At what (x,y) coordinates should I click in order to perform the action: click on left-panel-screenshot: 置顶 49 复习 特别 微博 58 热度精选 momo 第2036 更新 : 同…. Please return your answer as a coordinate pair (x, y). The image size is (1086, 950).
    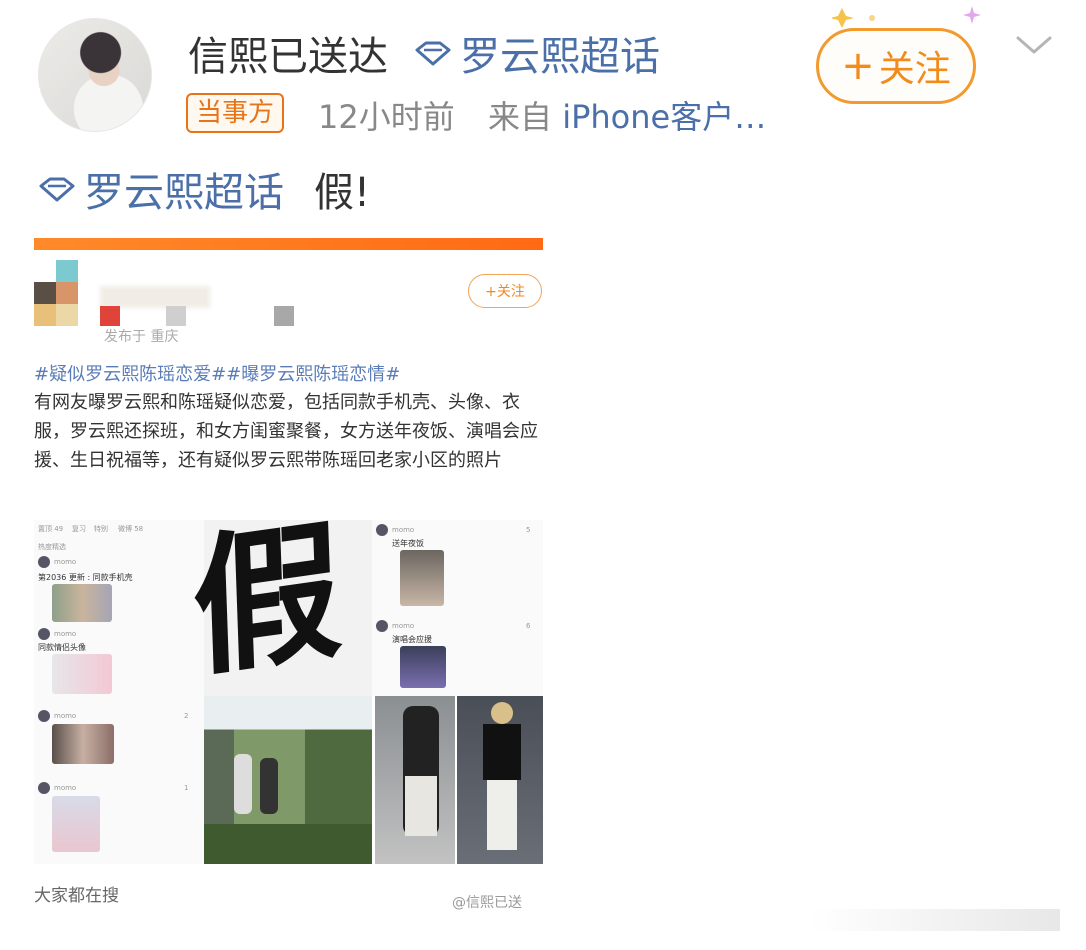
    Looking at the image, I should click on (119, 692).